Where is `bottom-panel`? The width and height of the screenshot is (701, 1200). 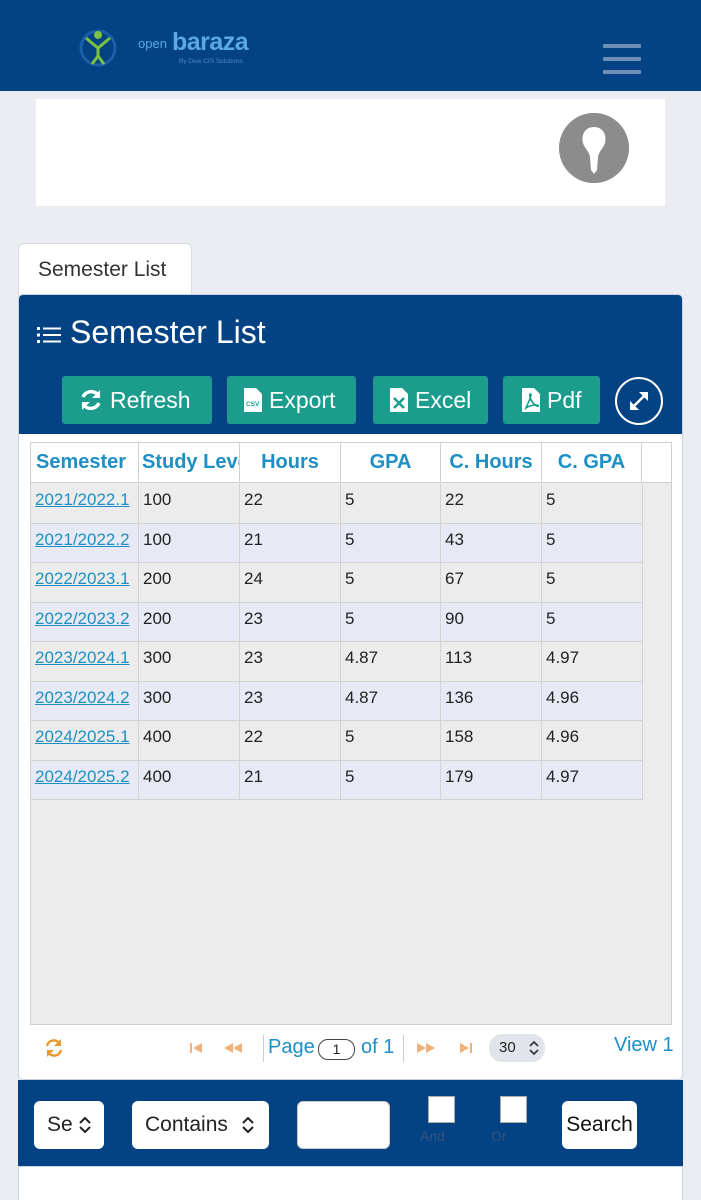 bottom-panel is located at coordinates (350, 1183).